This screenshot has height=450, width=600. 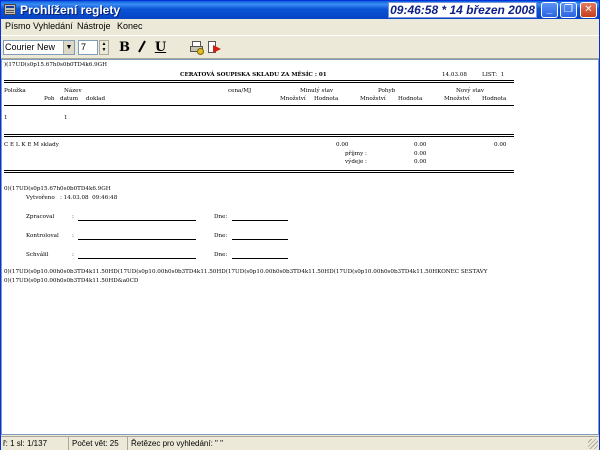 What do you see at coordinates (15, 91) in the screenshot?
I see `header-polozka: Položka` at bounding box center [15, 91].